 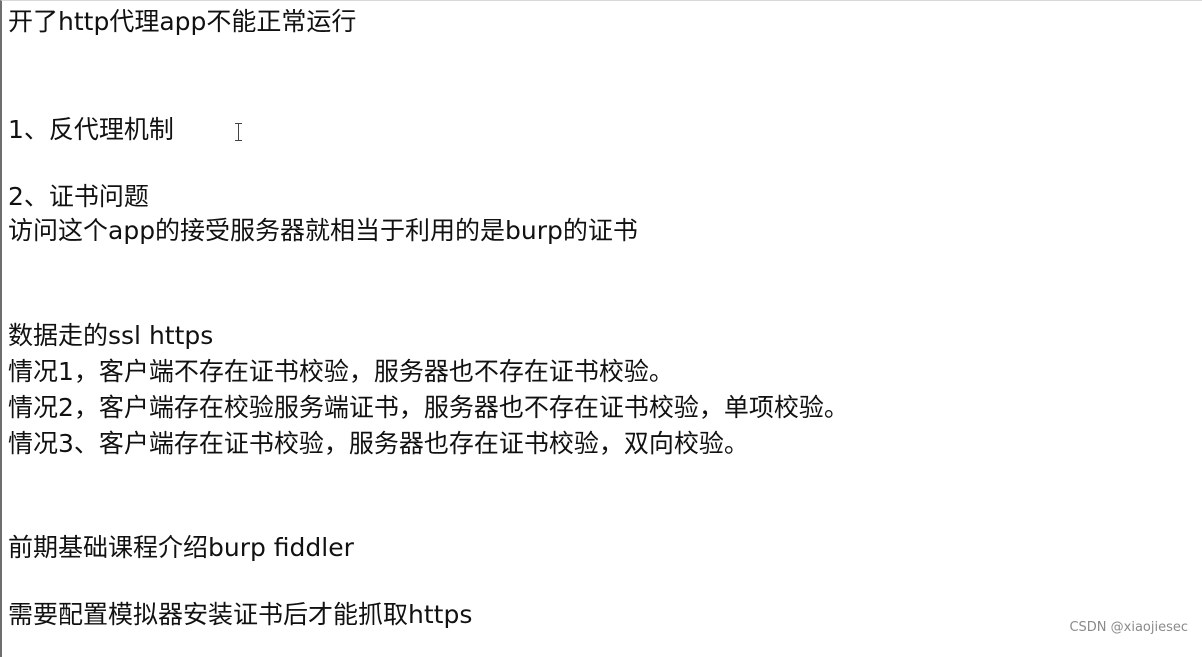 What do you see at coordinates (240, 614) in the screenshot?
I see `text-line: 需要配置模拟器安装证书后才能抓取https` at bounding box center [240, 614].